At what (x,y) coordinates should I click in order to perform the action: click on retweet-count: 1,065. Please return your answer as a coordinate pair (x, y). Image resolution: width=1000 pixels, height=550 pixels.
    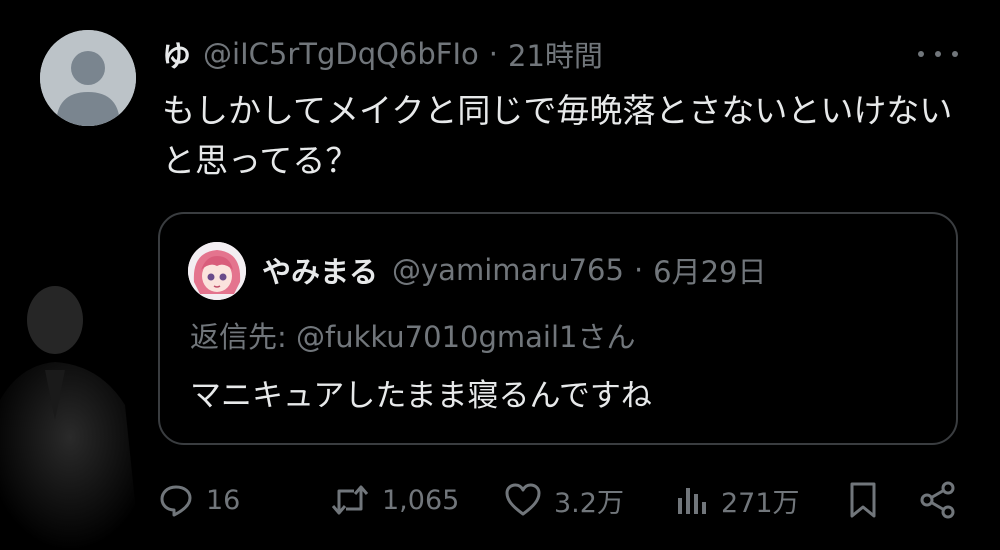
    Looking at the image, I should click on (421, 500).